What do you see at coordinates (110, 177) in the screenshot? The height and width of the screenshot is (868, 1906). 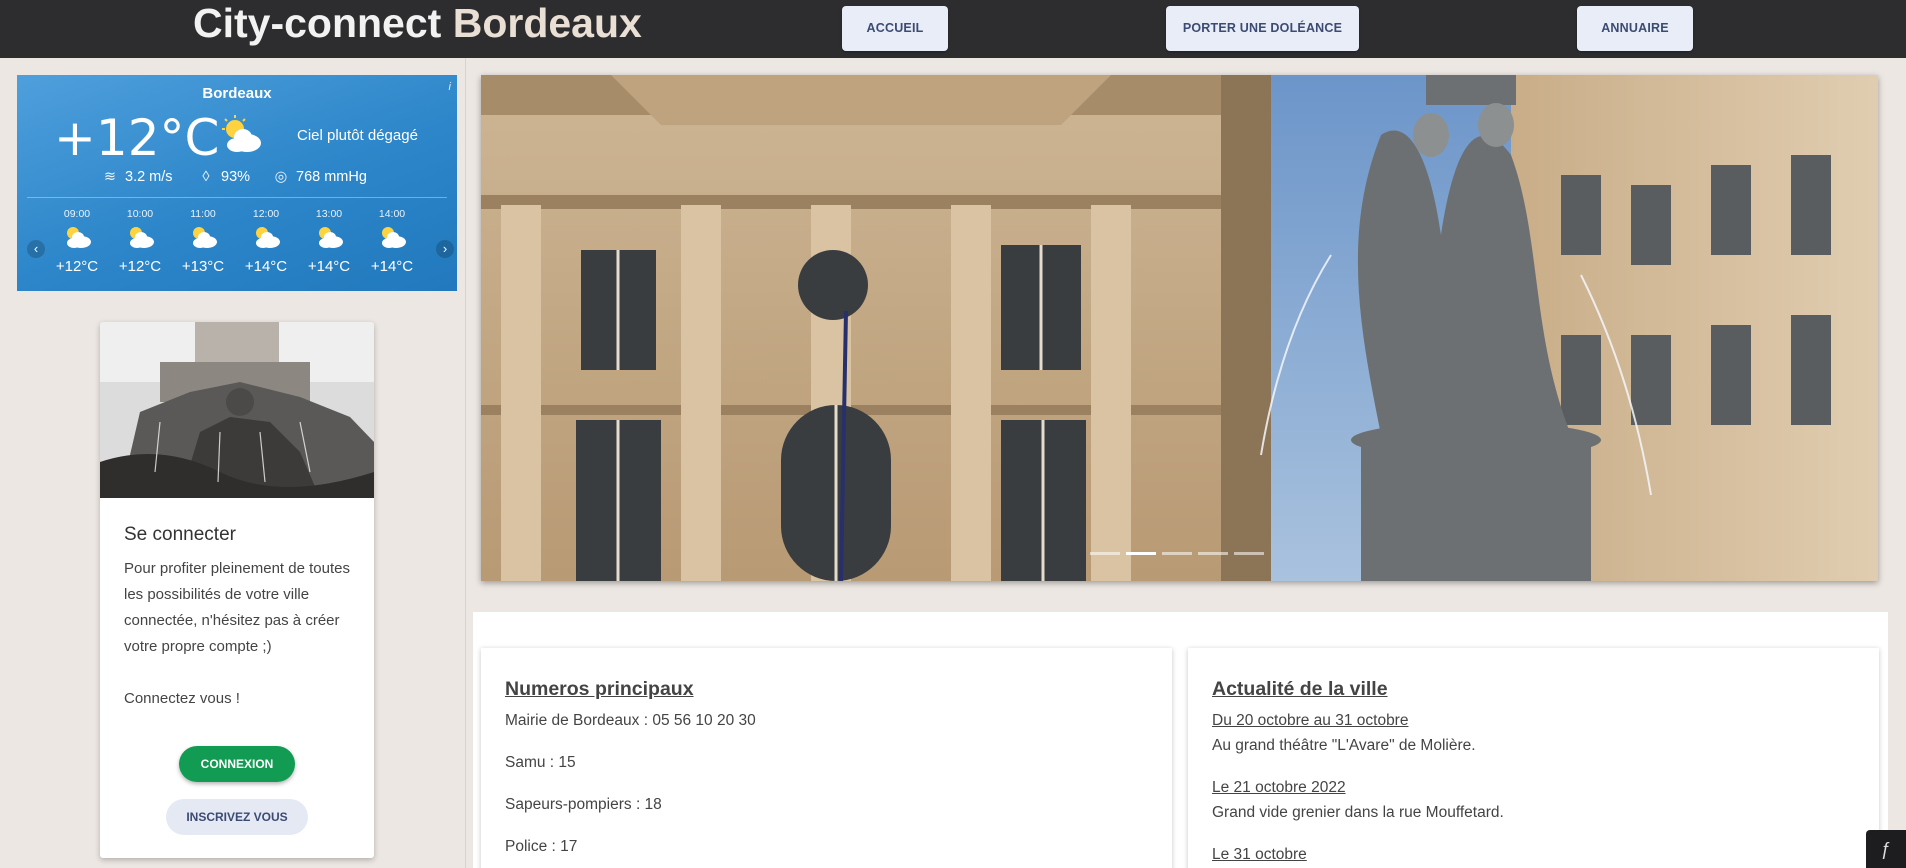 I see `wind-icon: ≋` at bounding box center [110, 177].